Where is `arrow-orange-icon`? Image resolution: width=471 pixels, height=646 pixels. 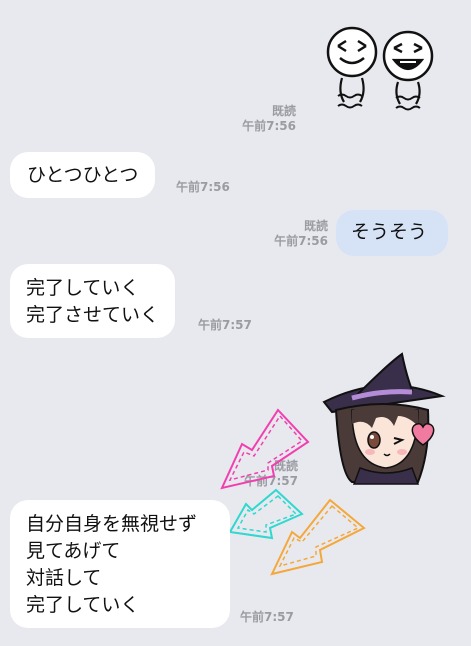
arrow-orange-icon is located at coordinates (318, 537).